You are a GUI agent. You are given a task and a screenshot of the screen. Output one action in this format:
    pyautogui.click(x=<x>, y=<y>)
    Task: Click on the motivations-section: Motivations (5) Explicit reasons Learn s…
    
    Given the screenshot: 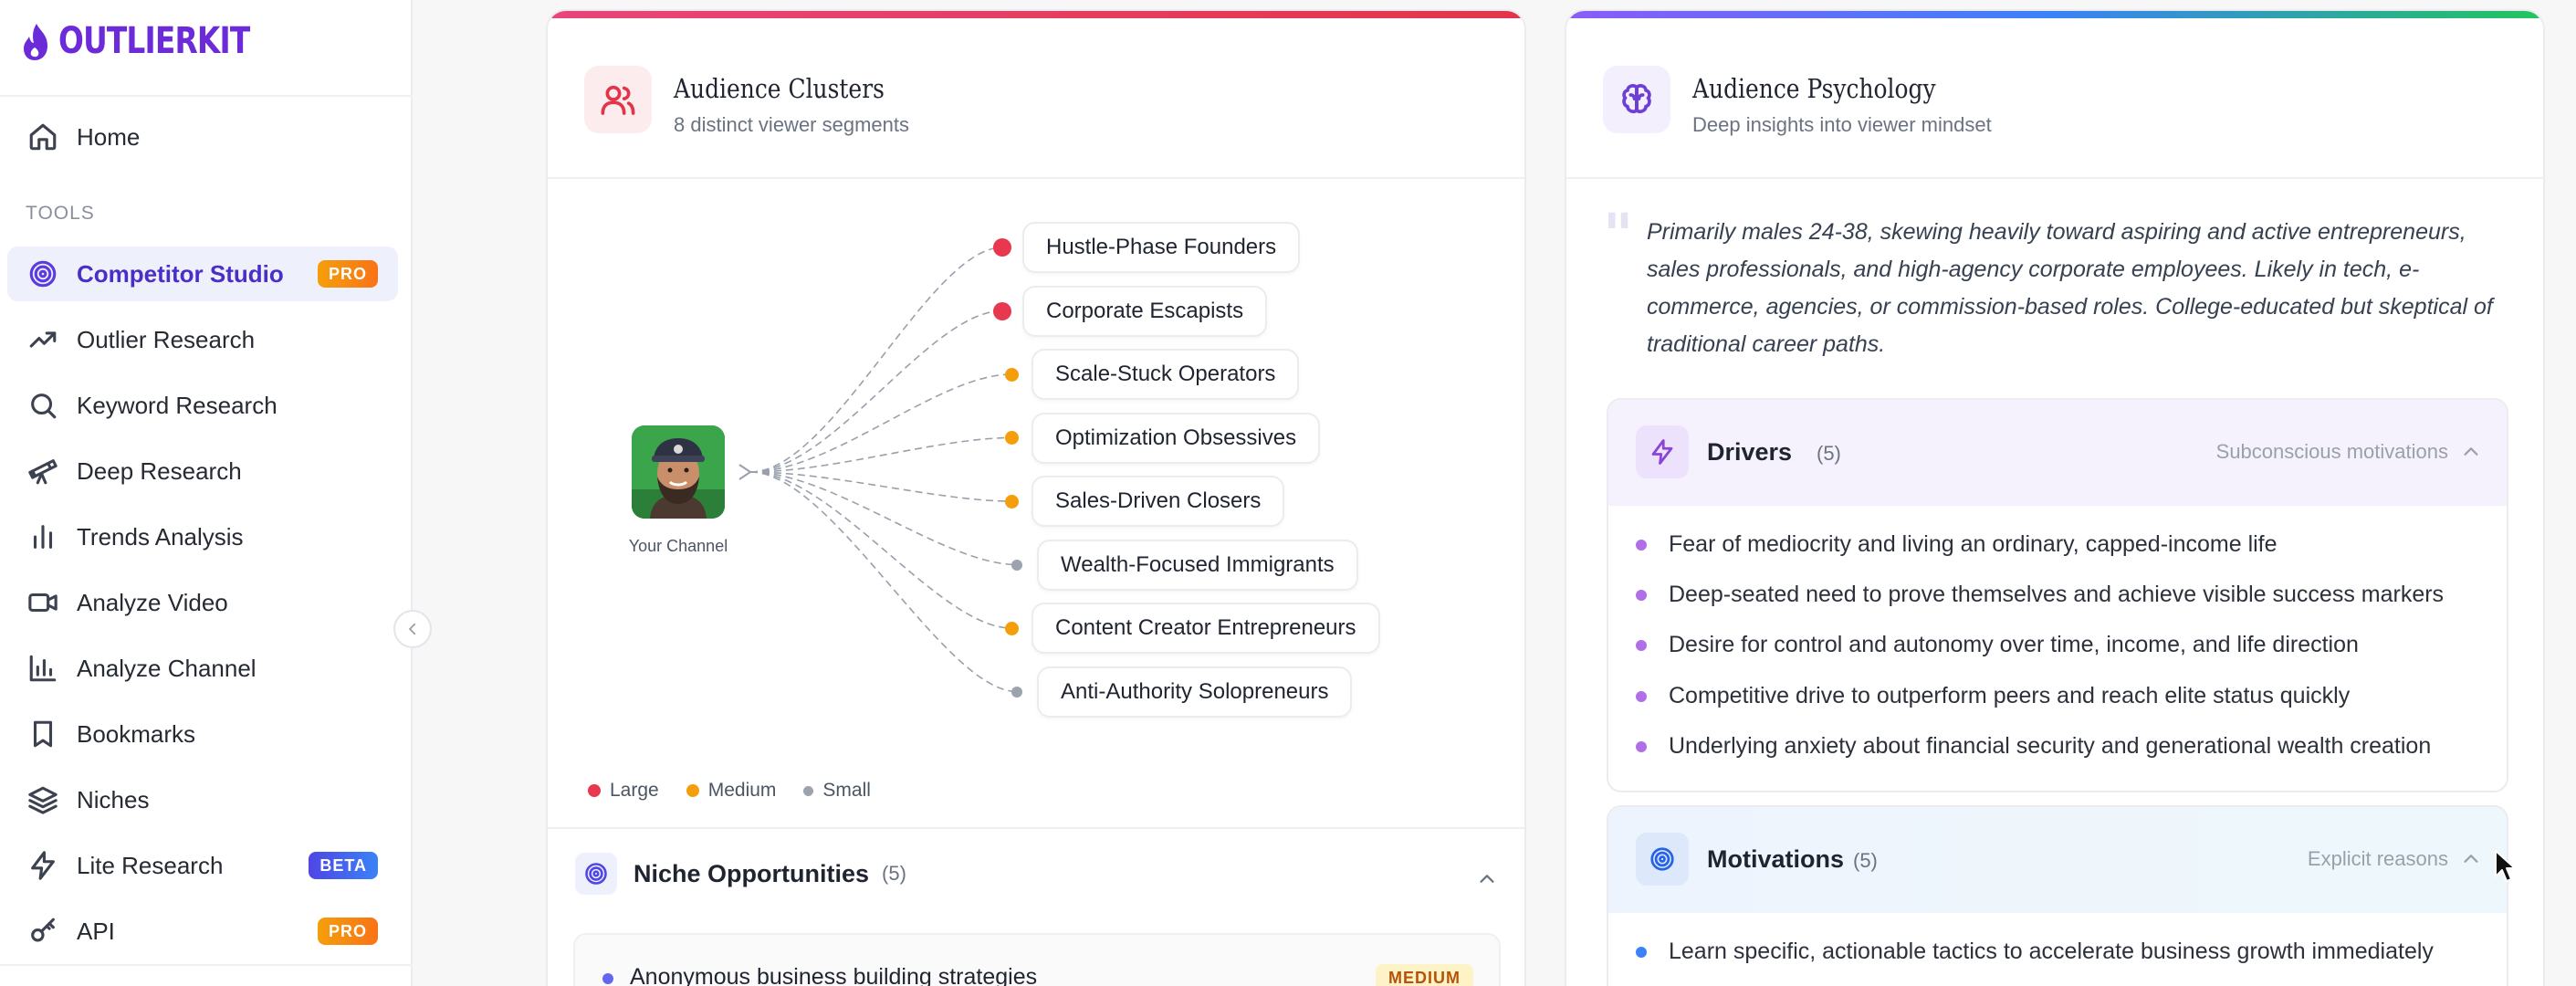 What is the action you would take?
    pyautogui.click(x=2057, y=895)
    